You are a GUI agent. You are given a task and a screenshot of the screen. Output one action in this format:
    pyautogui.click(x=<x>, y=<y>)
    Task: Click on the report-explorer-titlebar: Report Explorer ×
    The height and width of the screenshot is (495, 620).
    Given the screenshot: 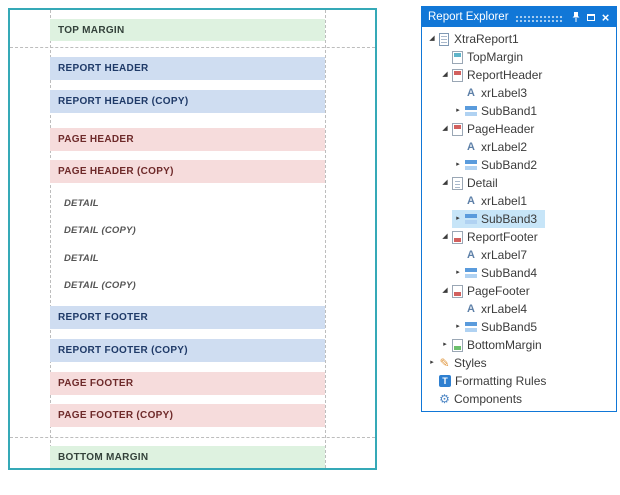 What is the action you would take?
    pyautogui.click(x=519, y=17)
    